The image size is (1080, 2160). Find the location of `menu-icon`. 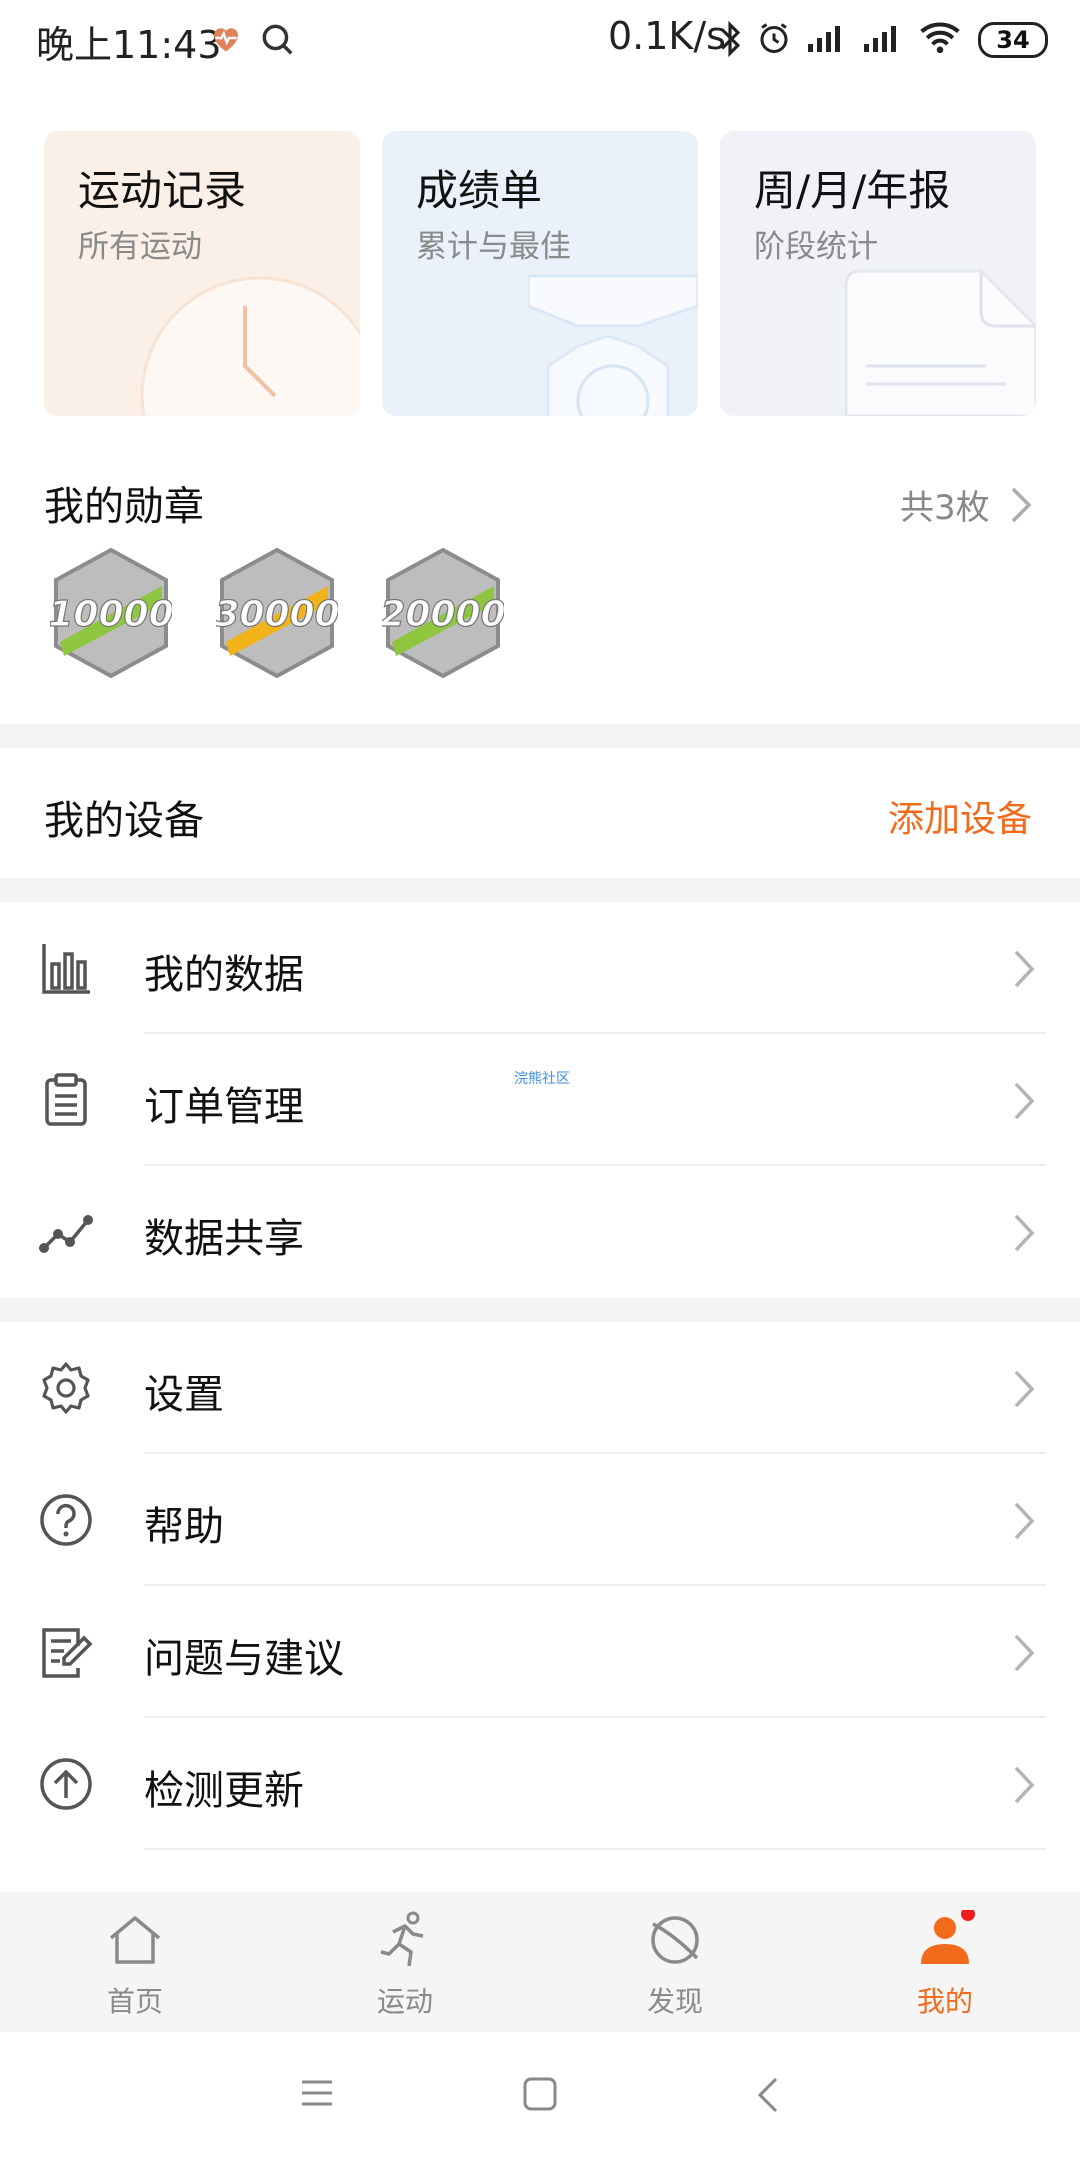

menu-icon is located at coordinates (317, 2093).